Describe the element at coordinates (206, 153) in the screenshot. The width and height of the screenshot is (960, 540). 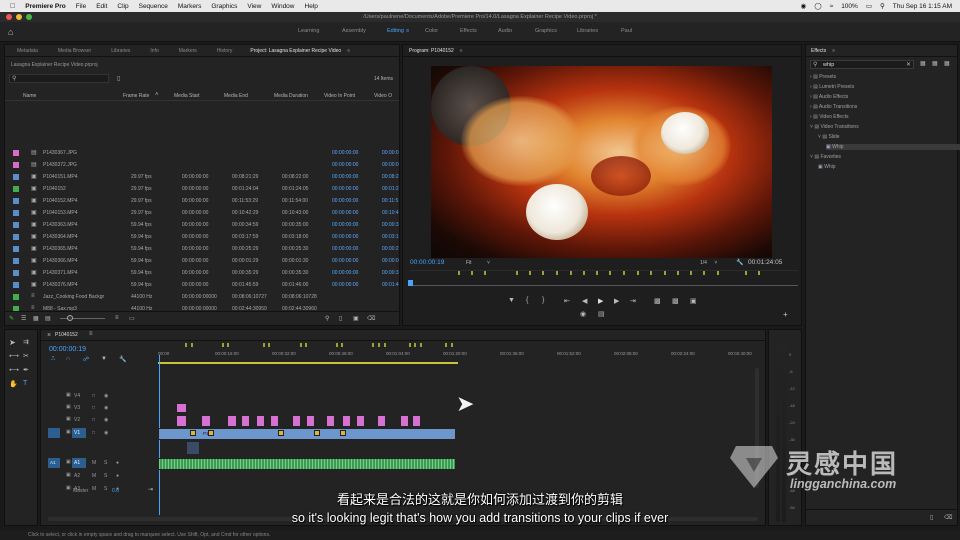
I see `project-row: P1430367.JPG 00:00:00:00 00:00:0 ▤` at that location.